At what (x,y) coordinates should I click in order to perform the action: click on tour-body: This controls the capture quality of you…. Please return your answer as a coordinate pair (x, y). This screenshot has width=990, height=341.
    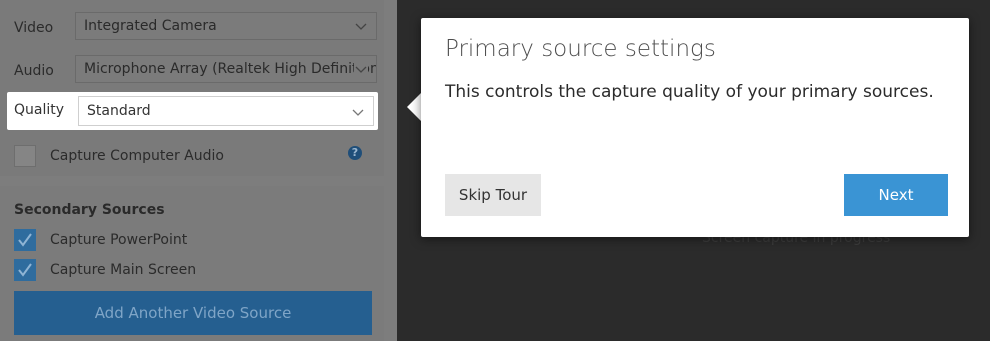
    Looking at the image, I should click on (689, 92).